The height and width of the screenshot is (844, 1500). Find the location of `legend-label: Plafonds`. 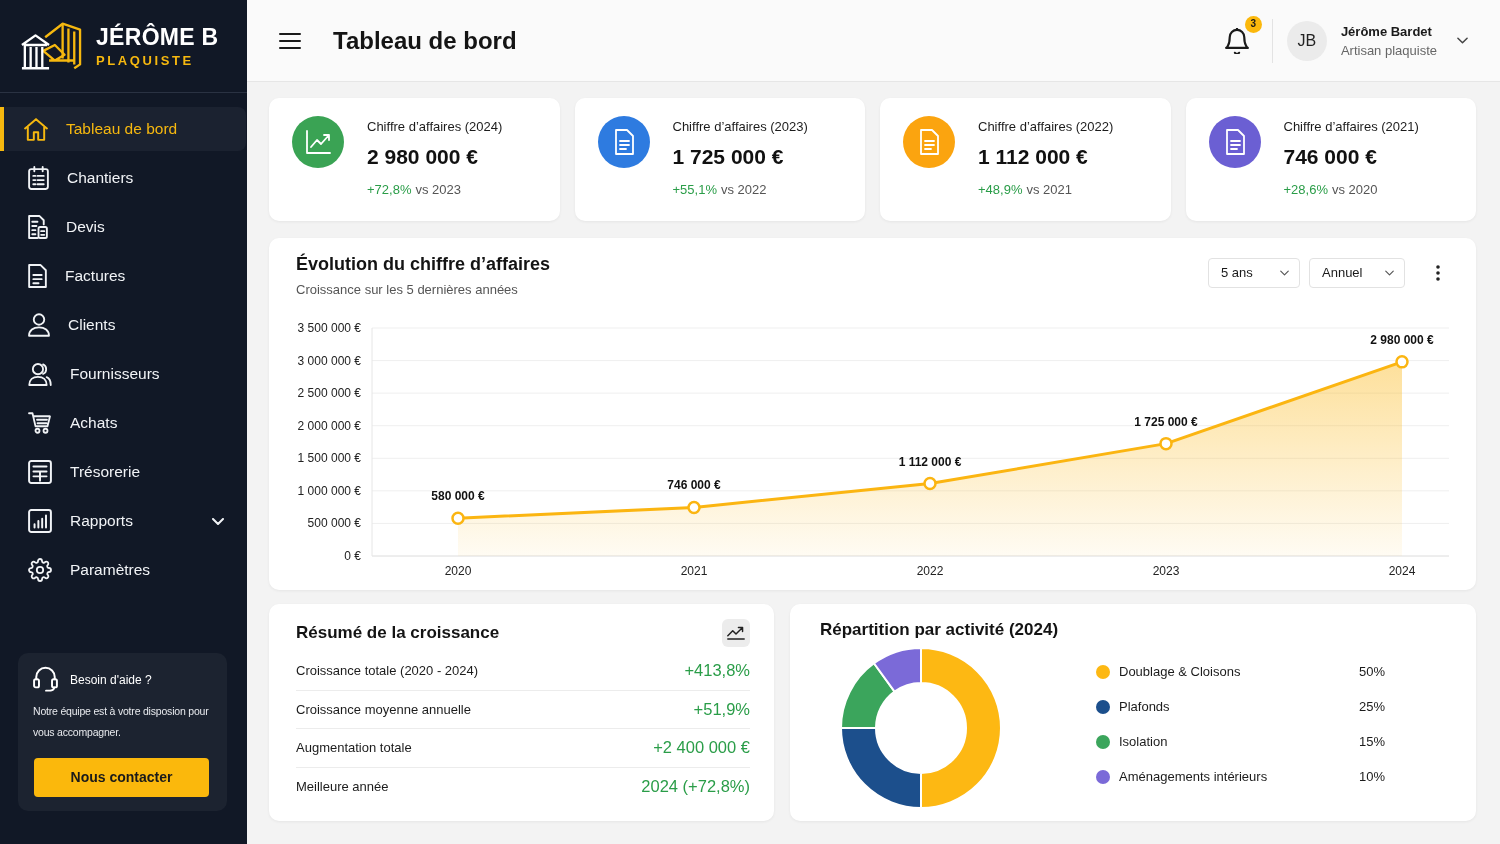

legend-label: Plafonds is located at coordinates (1145, 706).